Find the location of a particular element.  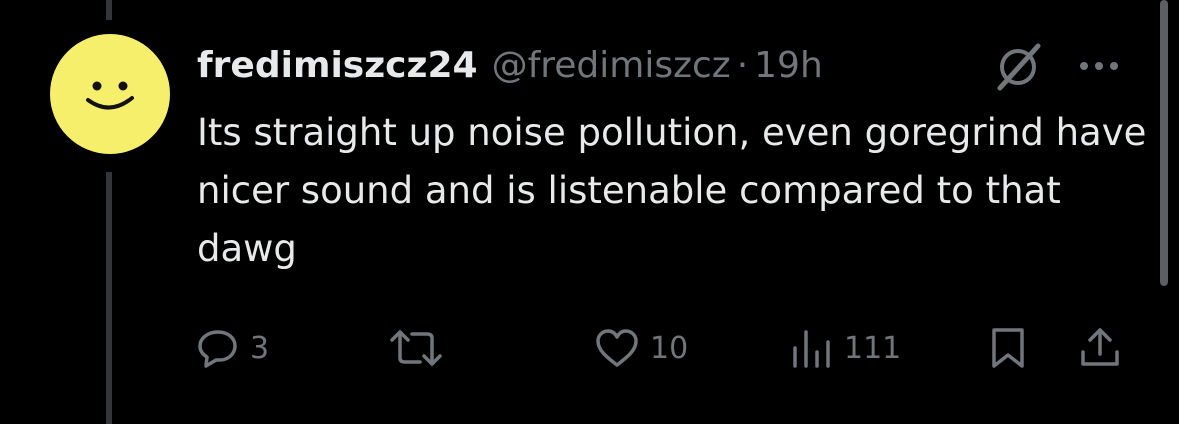

action-bar: 3 10 111 is located at coordinates (589, 348).